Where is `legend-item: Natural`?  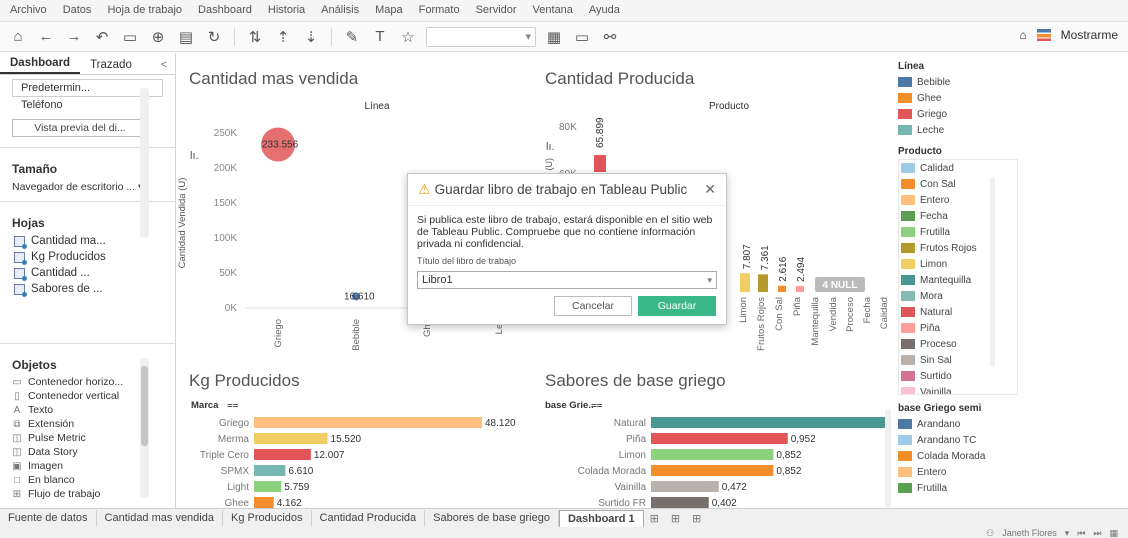
legend-item: Natural is located at coordinates (959, 312).